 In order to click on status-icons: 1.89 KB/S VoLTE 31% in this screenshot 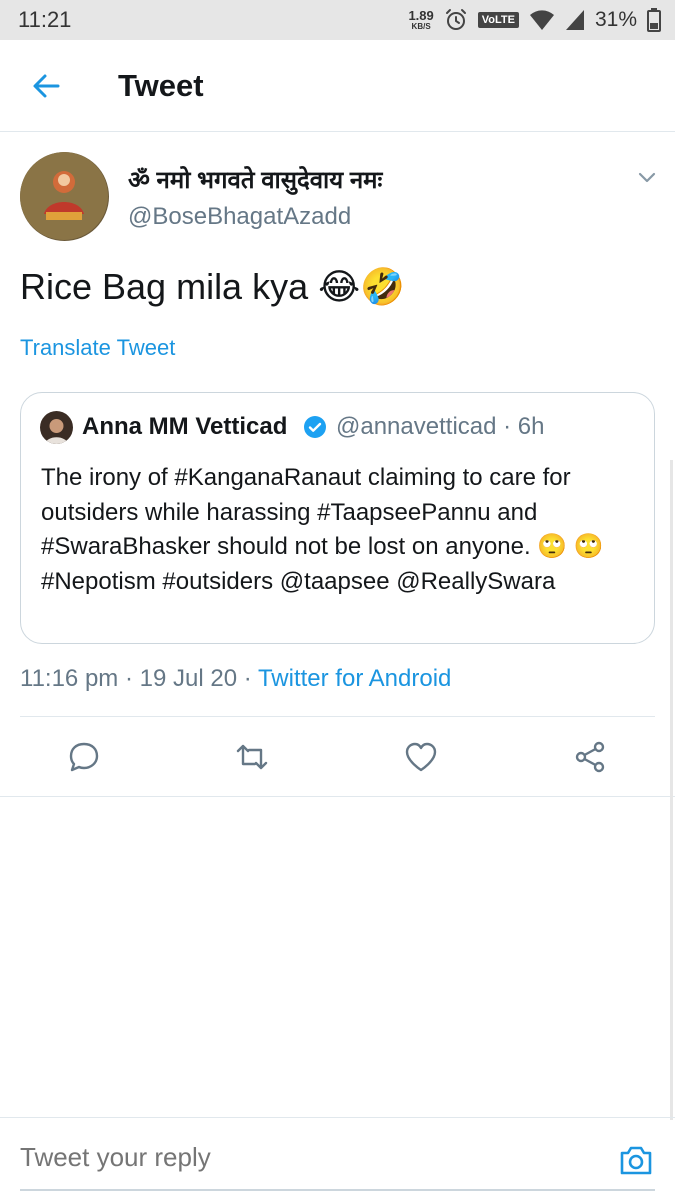, I will do `click(534, 20)`.